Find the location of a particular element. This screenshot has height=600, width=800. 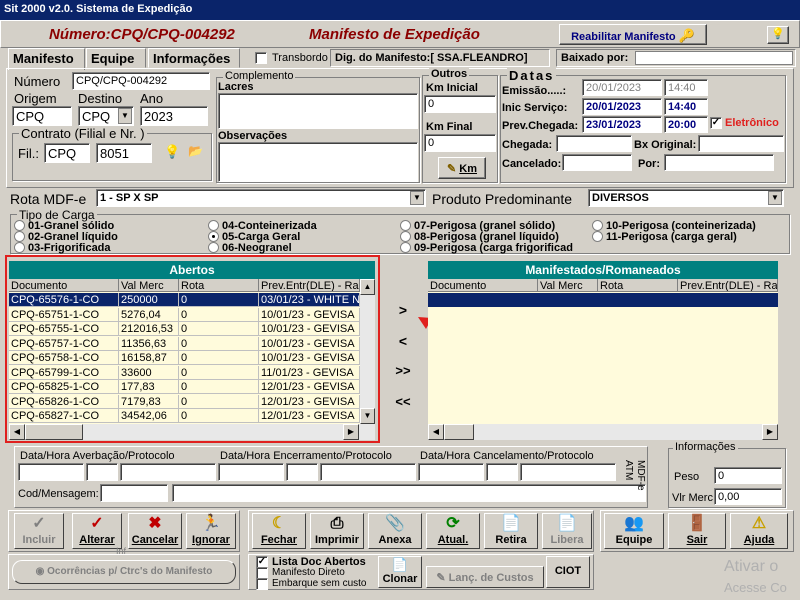

emissao-date: 20/01/2023 is located at coordinates (622, 87).